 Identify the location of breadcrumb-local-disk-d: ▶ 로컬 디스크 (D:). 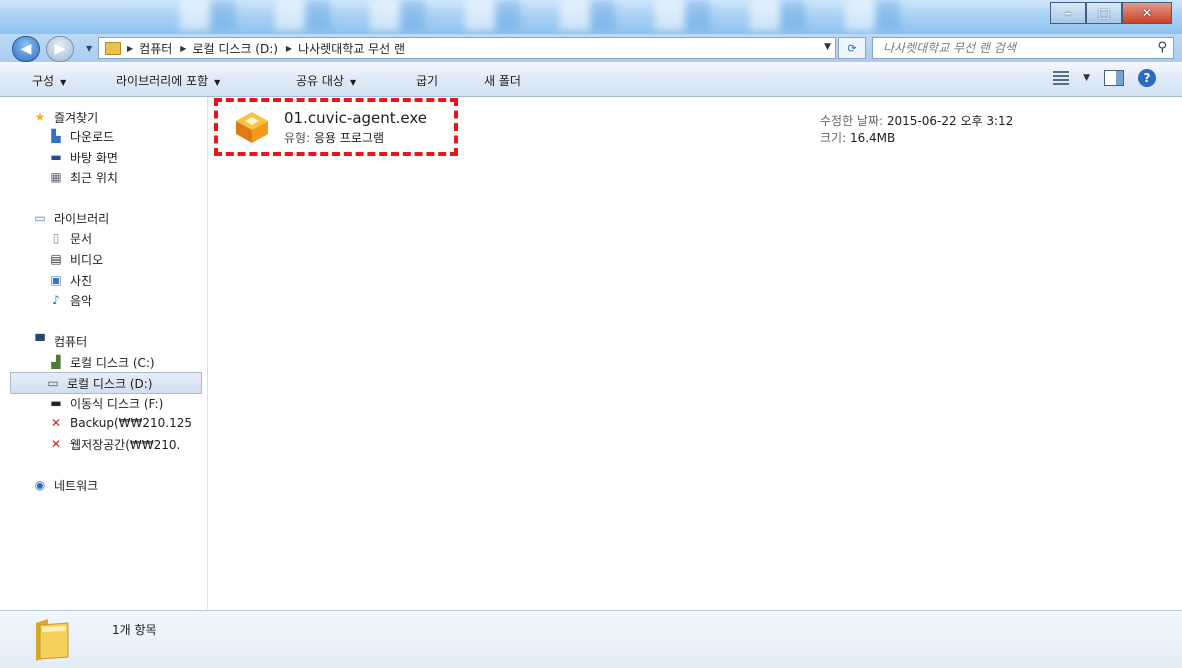
(229, 48).